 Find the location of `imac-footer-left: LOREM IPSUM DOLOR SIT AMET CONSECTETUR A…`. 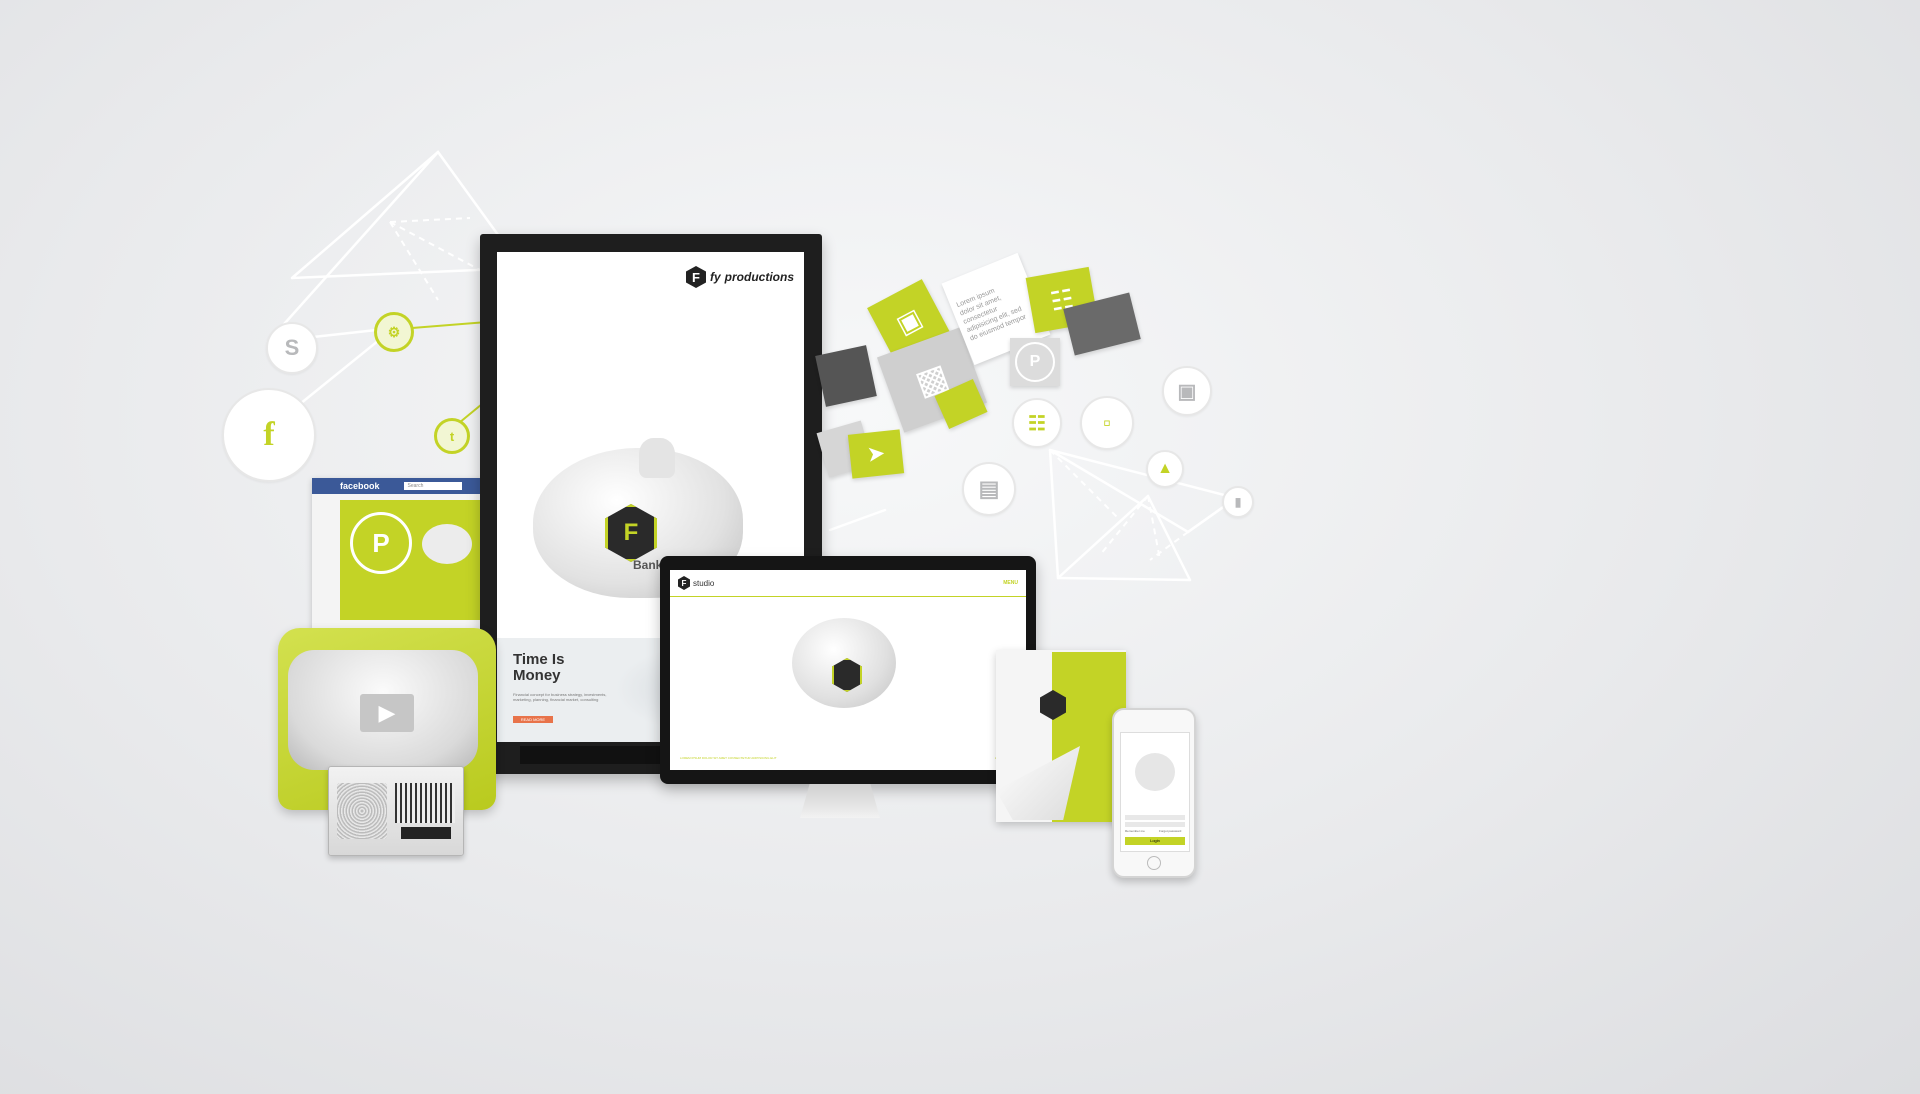

imac-footer-left: LOREM IPSUM DOLOR SIT AMET CONSECTETUR A… is located at coordinates (728, 758).